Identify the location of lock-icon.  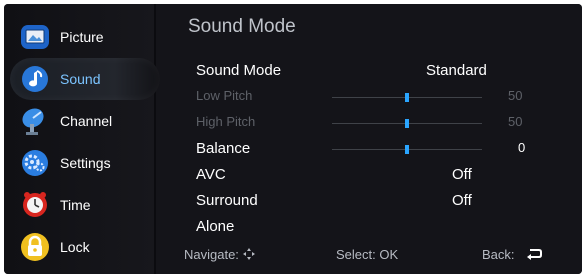
(35, 247).